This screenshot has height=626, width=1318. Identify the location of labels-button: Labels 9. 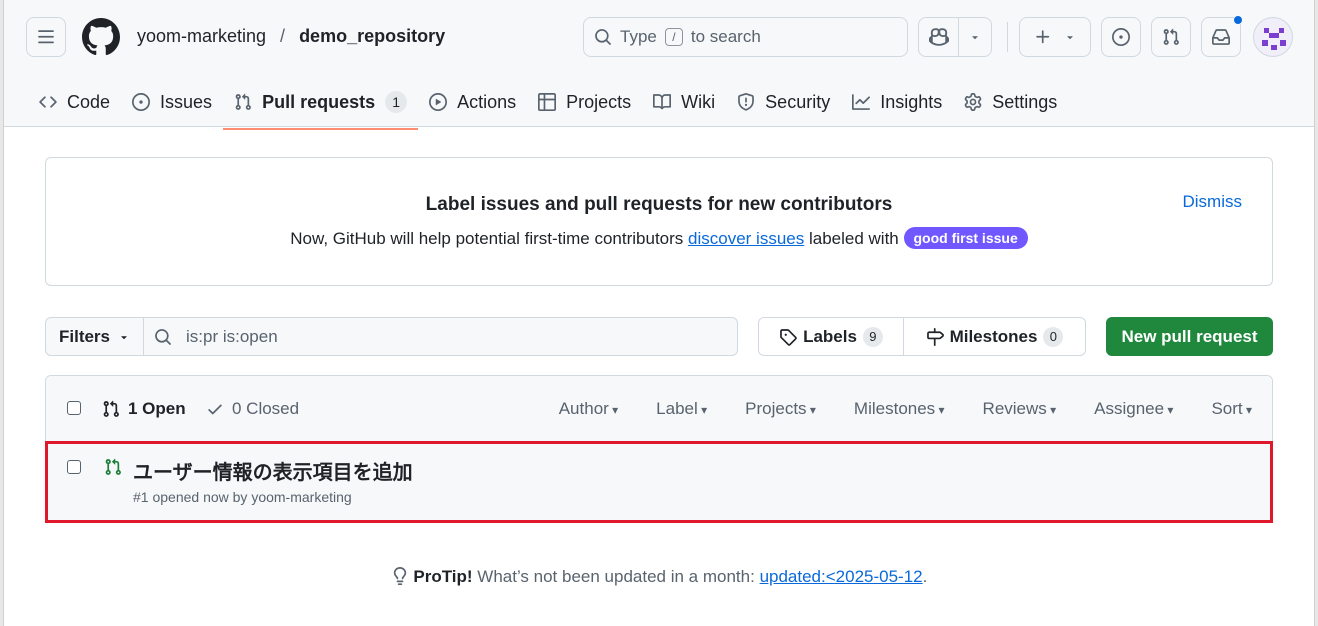
(831, 336).